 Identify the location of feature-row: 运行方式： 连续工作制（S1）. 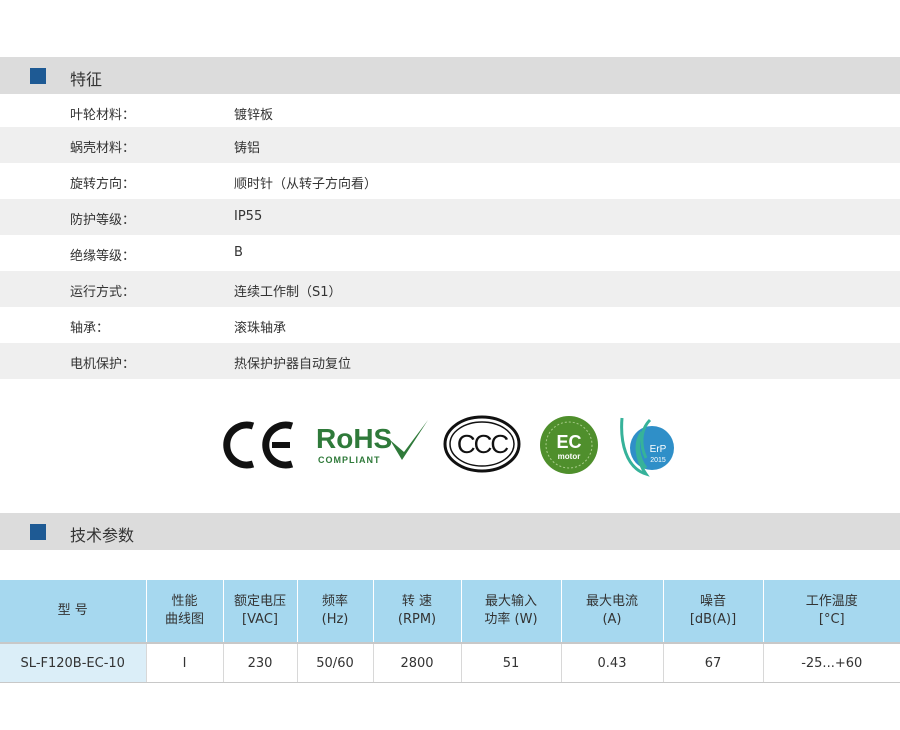
(450, 289).